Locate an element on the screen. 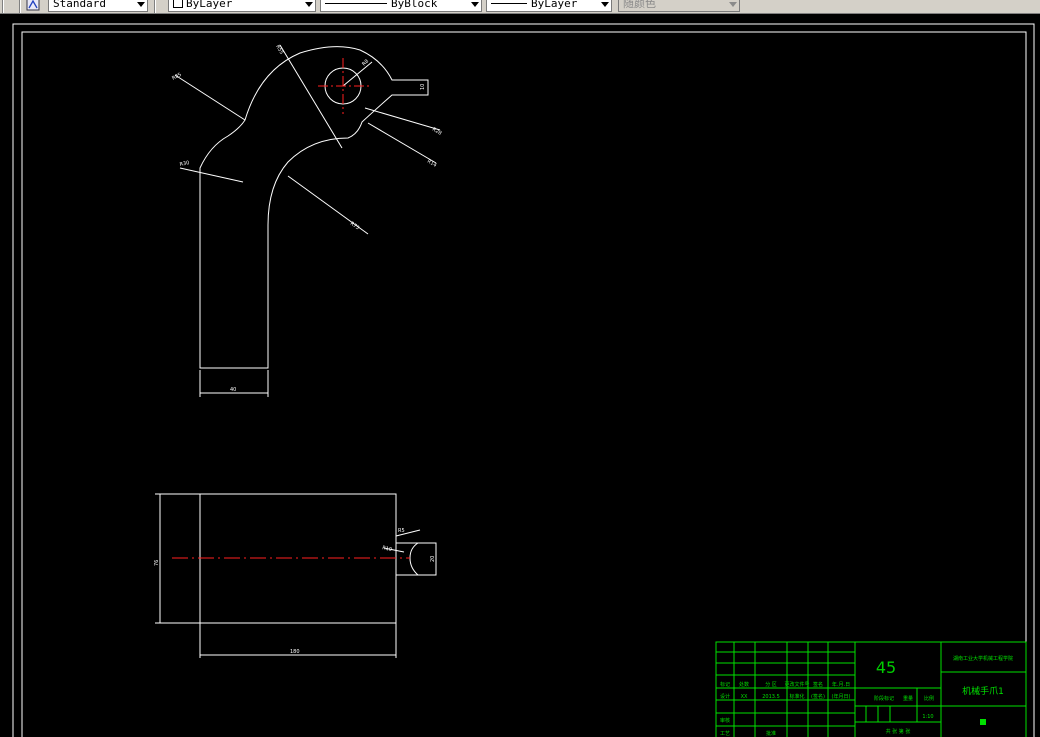 This screenshot has height=737, width=1040. leader-r-hole is located at coordinates (357, 74).